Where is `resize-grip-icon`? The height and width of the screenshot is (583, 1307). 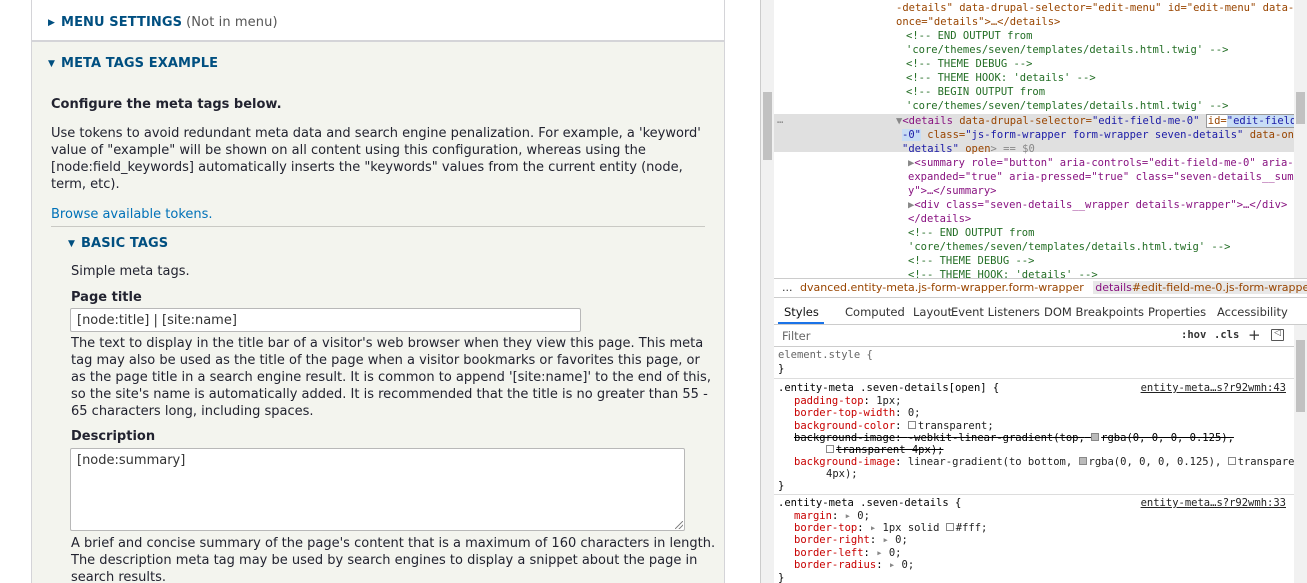 resize-grip-icon is located at coordinates (679, 525).